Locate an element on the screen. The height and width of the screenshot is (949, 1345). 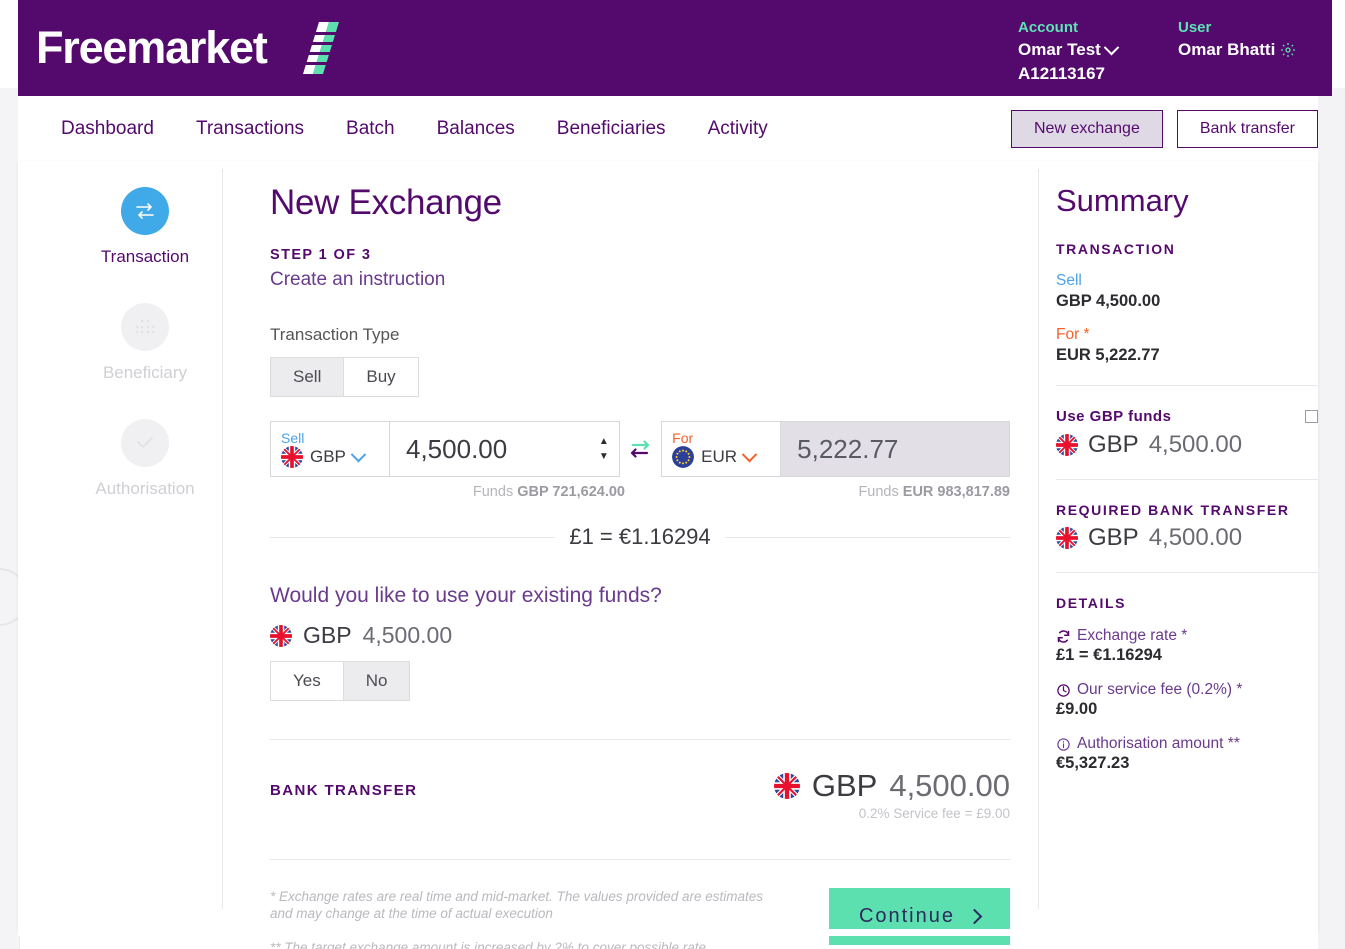
detail-service-fee-label: Our service fee (0.2%) * is located at coordinates (1187, 690).